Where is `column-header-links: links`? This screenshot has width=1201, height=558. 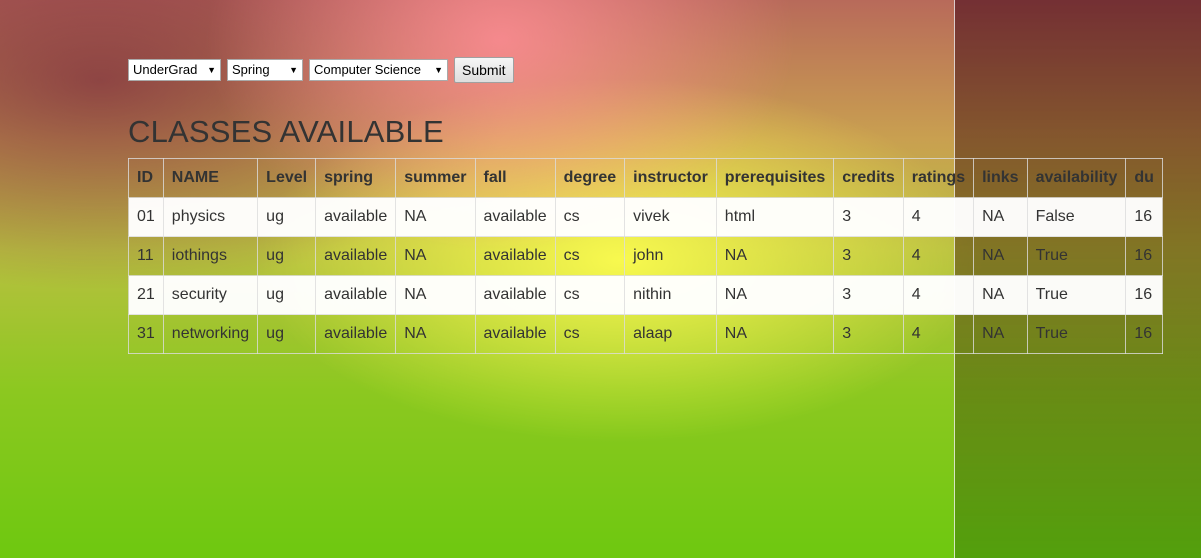
column-header-links: links is located at coordinates (1000, 178).